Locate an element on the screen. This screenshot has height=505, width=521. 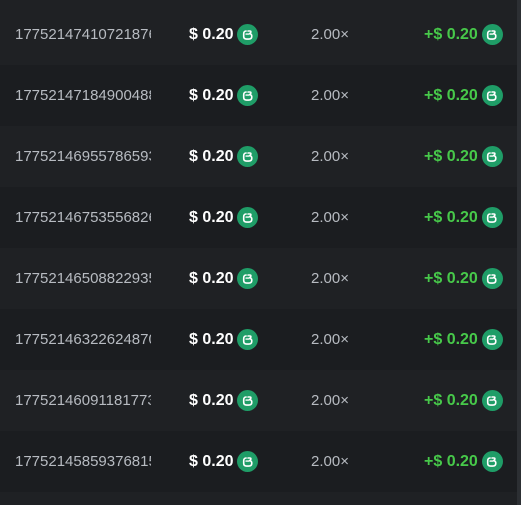
table-row: 177521474107218767 $ 0.20 2.00× +$ 0.20 is located at coordinates (260, 34).